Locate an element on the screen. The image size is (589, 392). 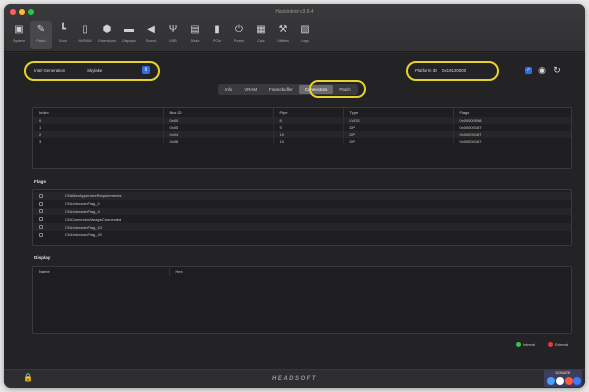
brand-logo: HEADSOFT is located at coordinates (294, 379).